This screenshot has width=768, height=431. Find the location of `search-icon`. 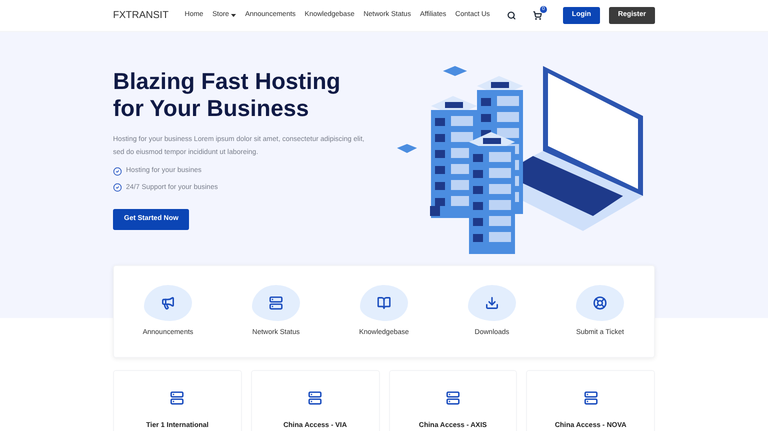

search-icon is located at coordinates (511, 15).